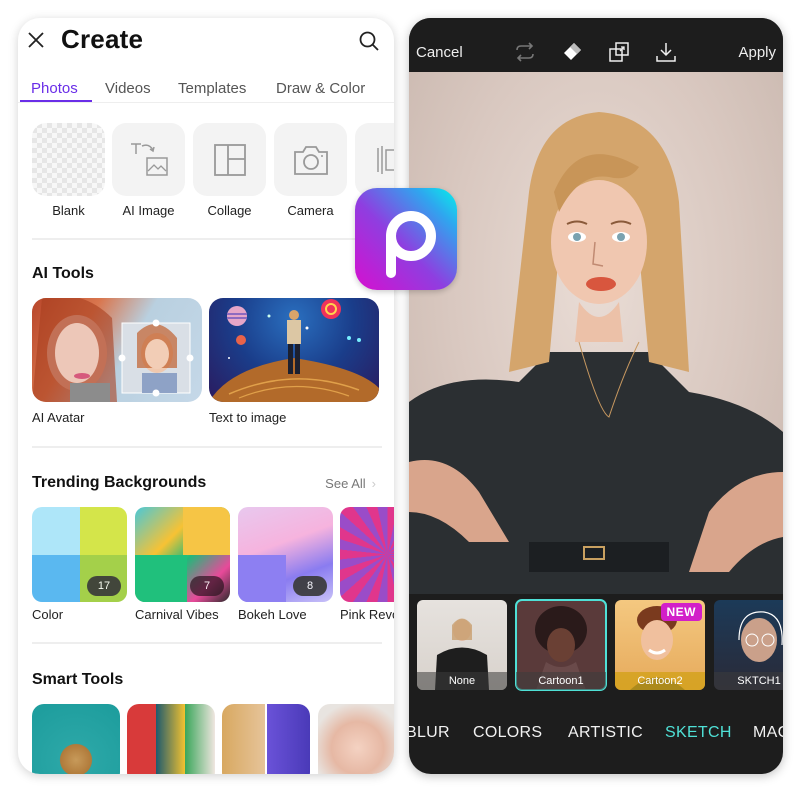 The width and height of the screenshot is (800, 800). I want to click on background-card-bokeh-love: 8, so click(285, 554).